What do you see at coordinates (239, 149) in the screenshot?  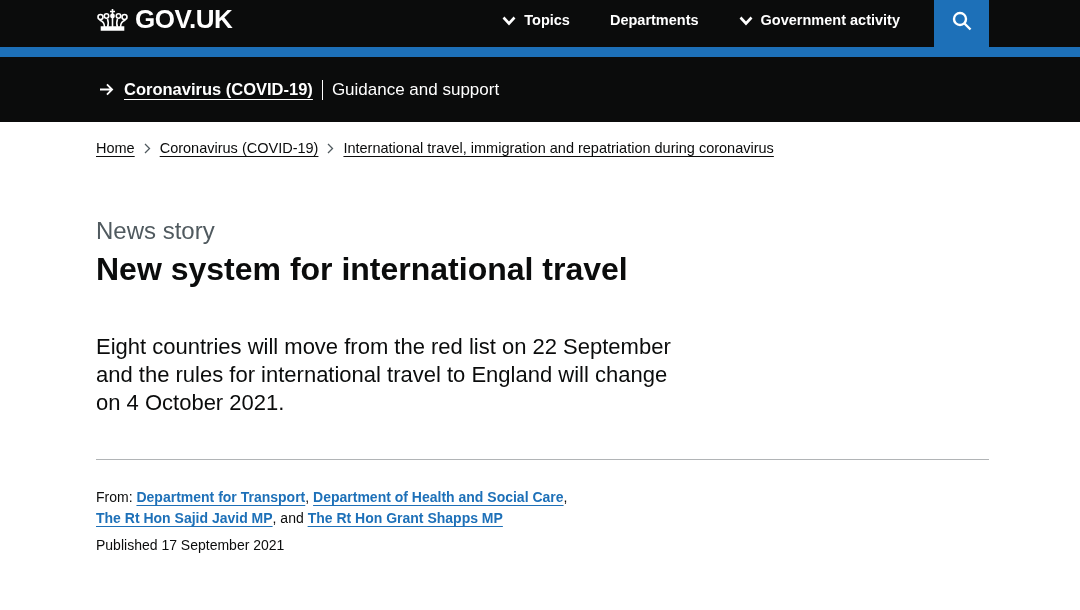 I see `breadcrumb-link: Coronavirus (COVID-19)` at bounding box center [239, 149].